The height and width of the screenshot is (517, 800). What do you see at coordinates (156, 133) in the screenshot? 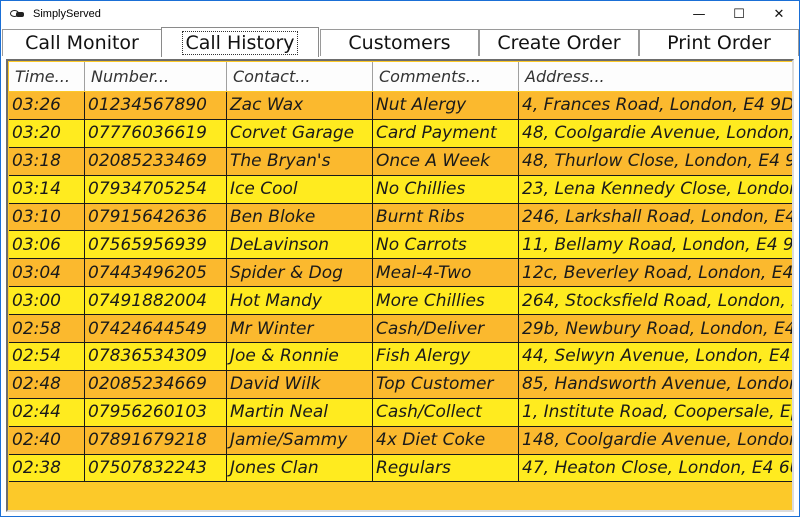
I see `cell-number: 07776036619` at bounding box center [156, 133].